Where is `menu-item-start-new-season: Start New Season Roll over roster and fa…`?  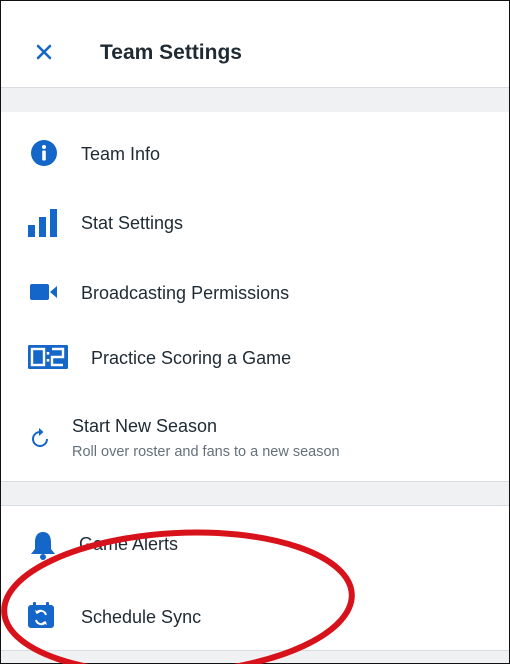
menu-item-start-new-season: Start New Season Roll over roster and fa… is located at coordinates (255, 436).